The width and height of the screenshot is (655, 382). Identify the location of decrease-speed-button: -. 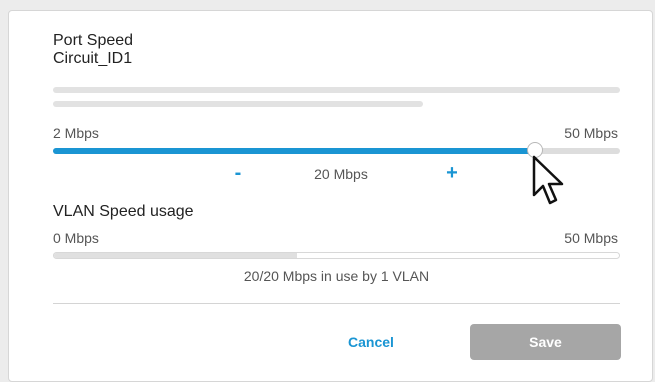
(238, 173).